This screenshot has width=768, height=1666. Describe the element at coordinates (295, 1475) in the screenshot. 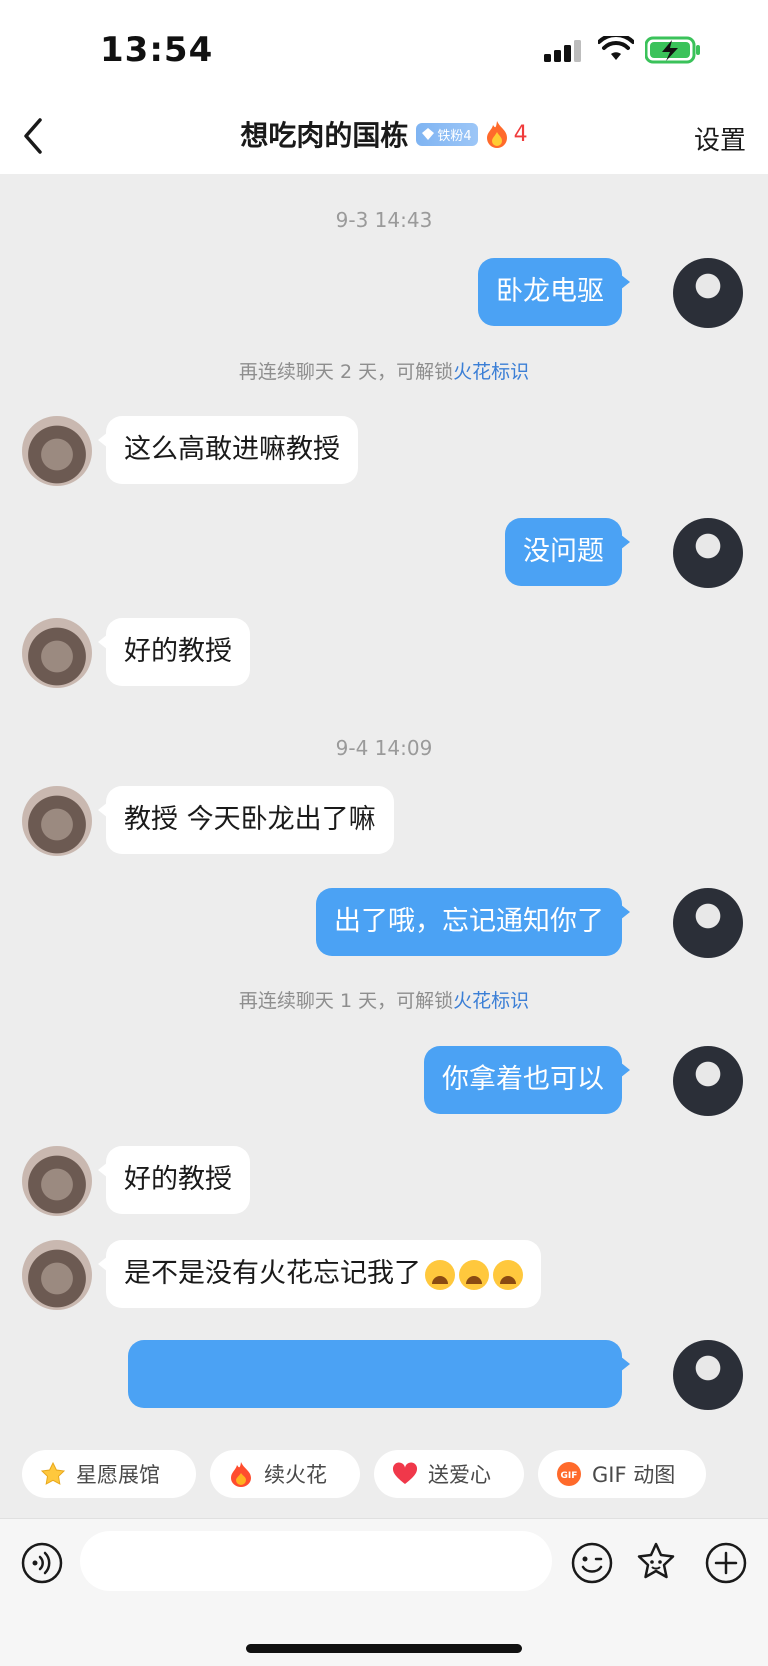

I see `chip-label: 续火花` at that location.